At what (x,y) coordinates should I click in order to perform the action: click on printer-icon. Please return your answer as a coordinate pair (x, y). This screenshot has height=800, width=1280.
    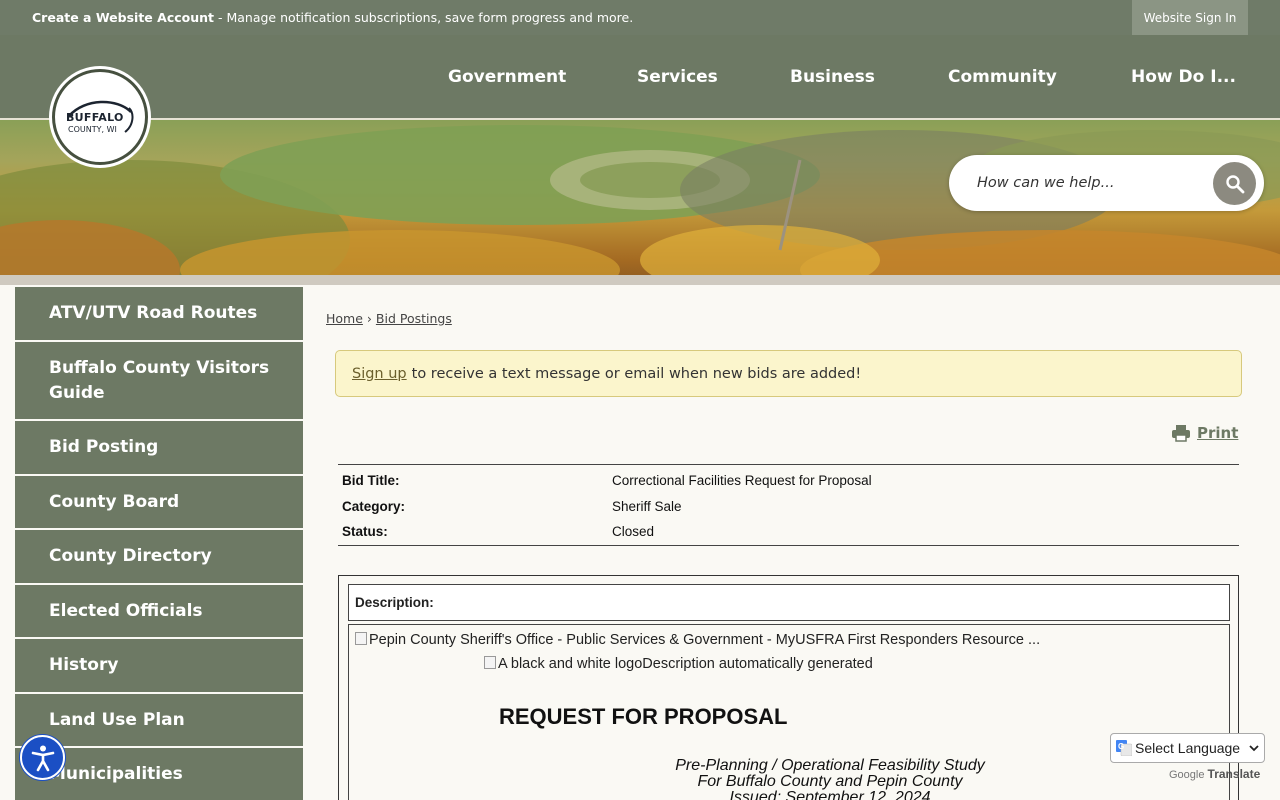
    Looking at the image, I should click on (1181, 433).